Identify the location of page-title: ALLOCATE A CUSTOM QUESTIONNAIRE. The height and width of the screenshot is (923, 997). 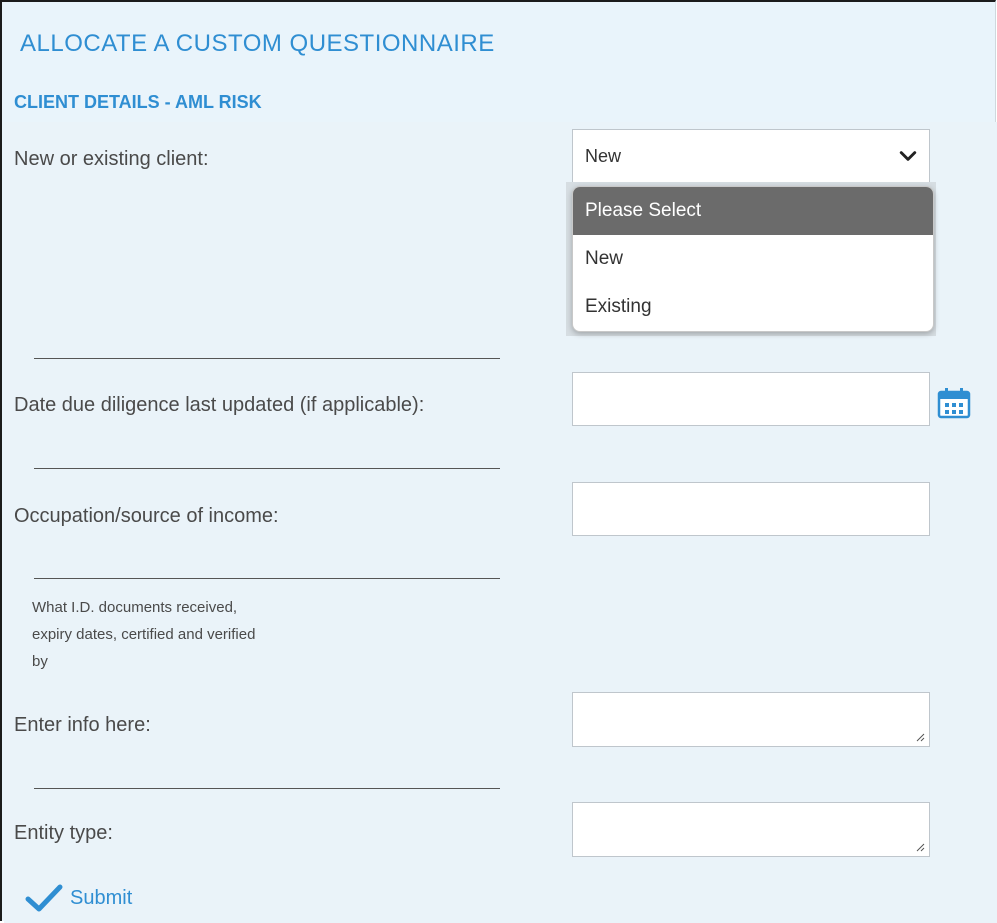
(257, 43).